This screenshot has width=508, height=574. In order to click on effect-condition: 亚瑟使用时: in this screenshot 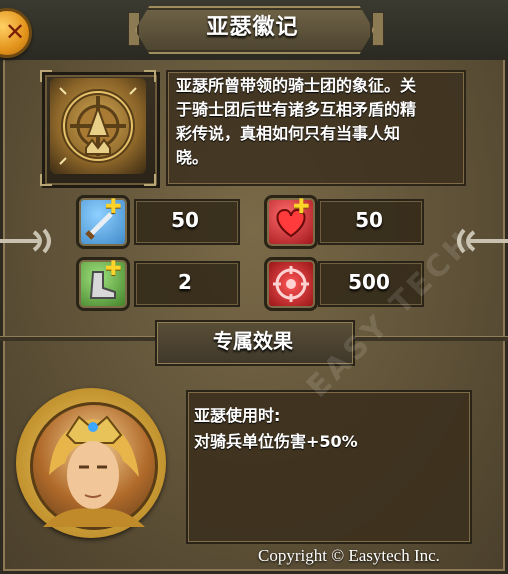, I will do `click(237, 415)`.